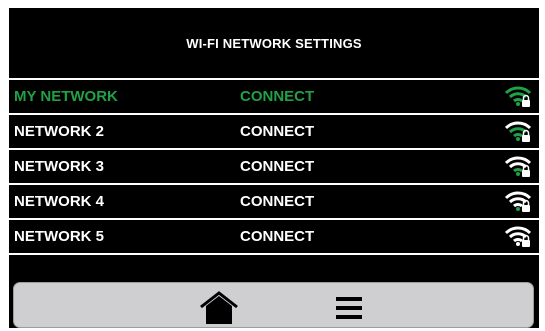 Image resolution: width=545 pixels, height=331 pixels. What do you see at coordinates (274, 43) in the screenshot?
I see `page-title: WI-FI NETWORK SETTINGS` at bounding box center [274, 43].